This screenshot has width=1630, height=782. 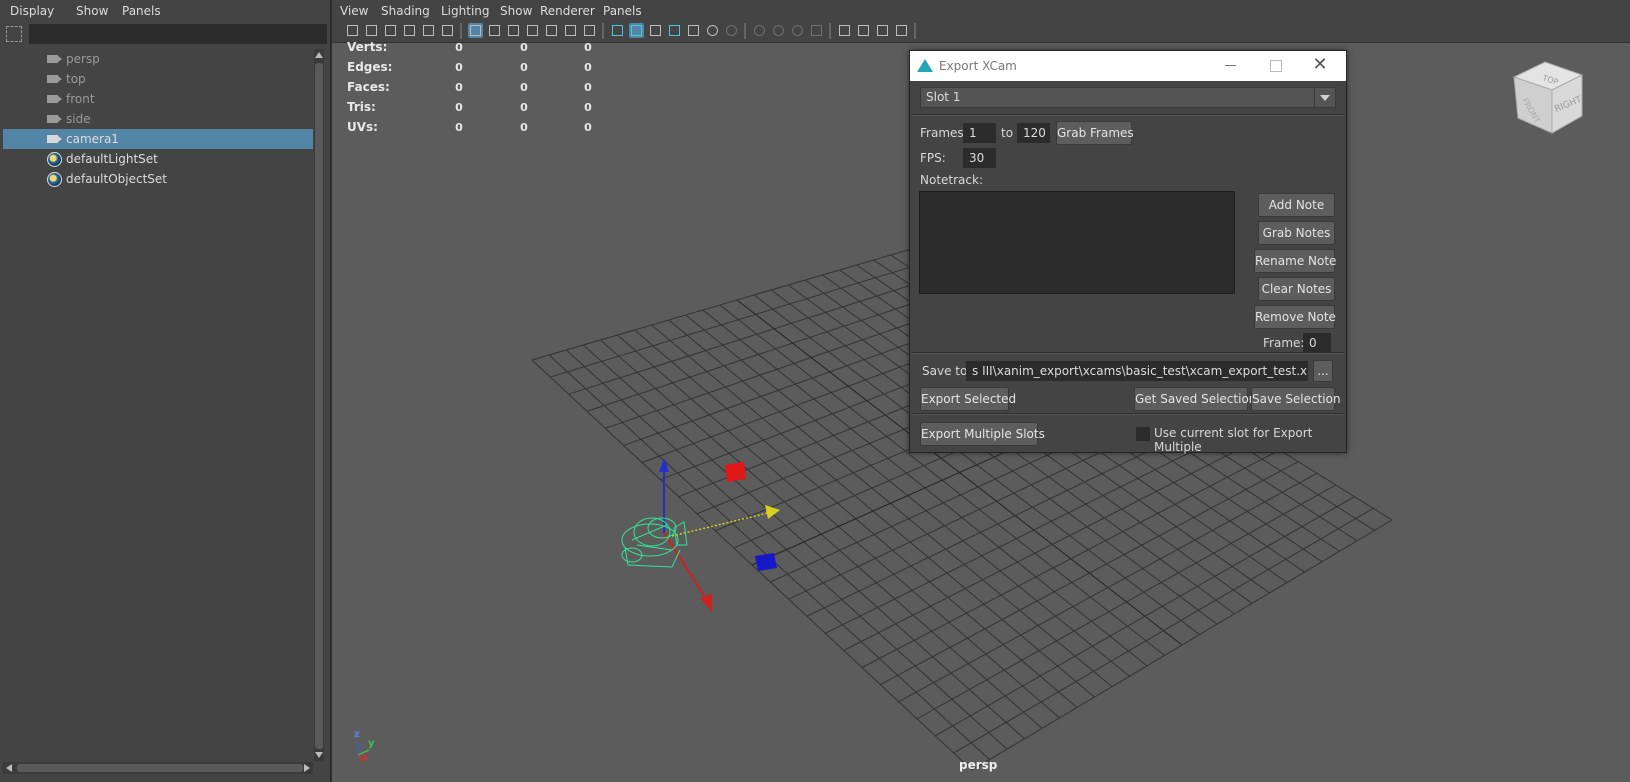 What do you see at coordinates (968, 399) in the screenshot?
I see `export-selected-button: Export Selected` at bounding box center [968, 399].